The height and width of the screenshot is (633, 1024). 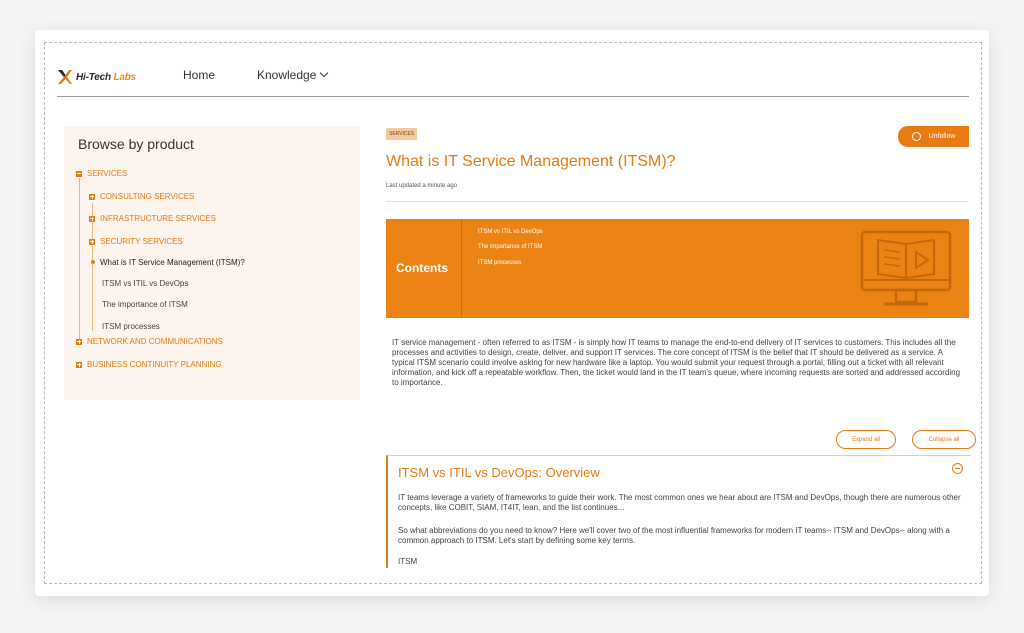 I want to click on tree-connector, so click(x=79, y=259).